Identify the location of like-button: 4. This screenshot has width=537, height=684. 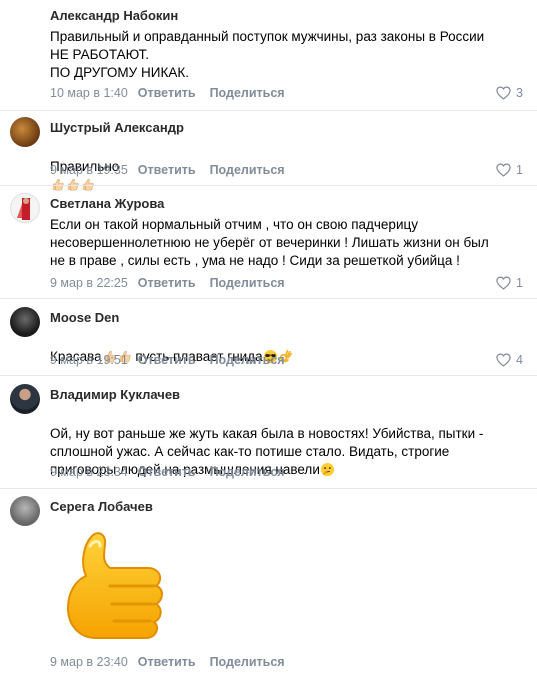
(509, 360).